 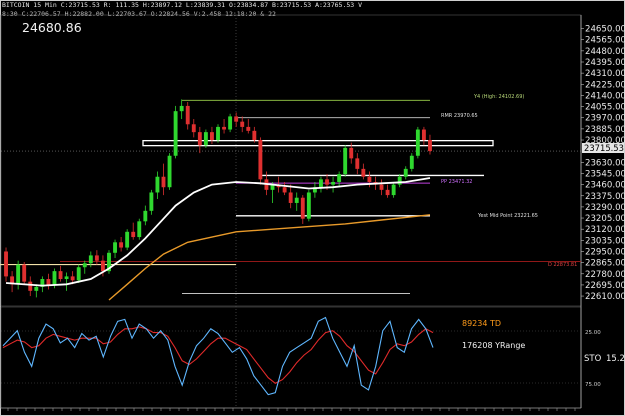 I want to click on axis-tick-label: 23630.00, so click(x=605, y=163).